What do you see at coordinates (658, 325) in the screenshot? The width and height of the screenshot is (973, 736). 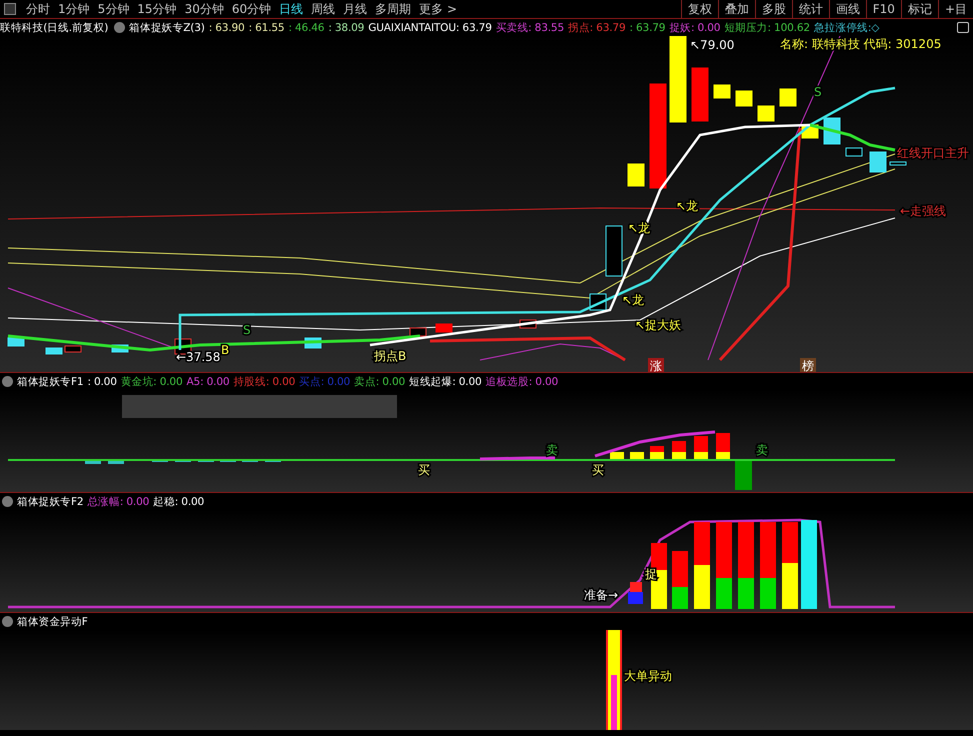 I see `chart-label: ↖捉大妖` at bounding box center [658, 325].